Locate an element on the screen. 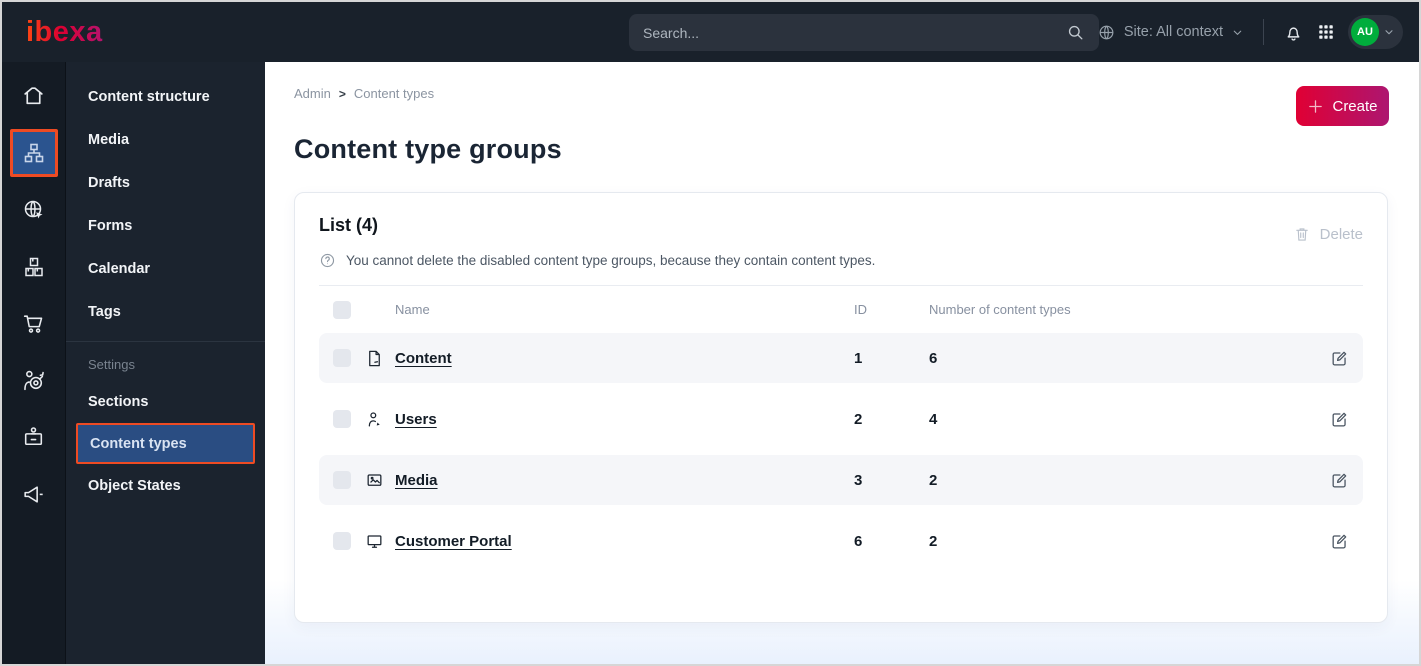 Image resolution: width=1421 pixels, height=666 pixels. group-link-users: Users is located at coordinates (416, 419).